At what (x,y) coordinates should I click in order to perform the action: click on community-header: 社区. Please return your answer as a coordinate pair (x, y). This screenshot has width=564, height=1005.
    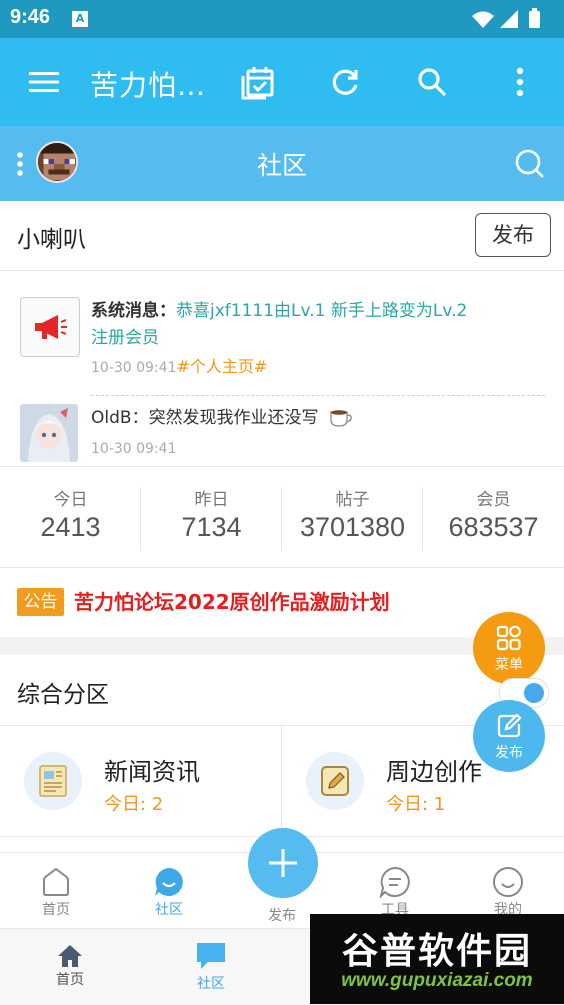
    Looking at the image, I should click on (282, 163).